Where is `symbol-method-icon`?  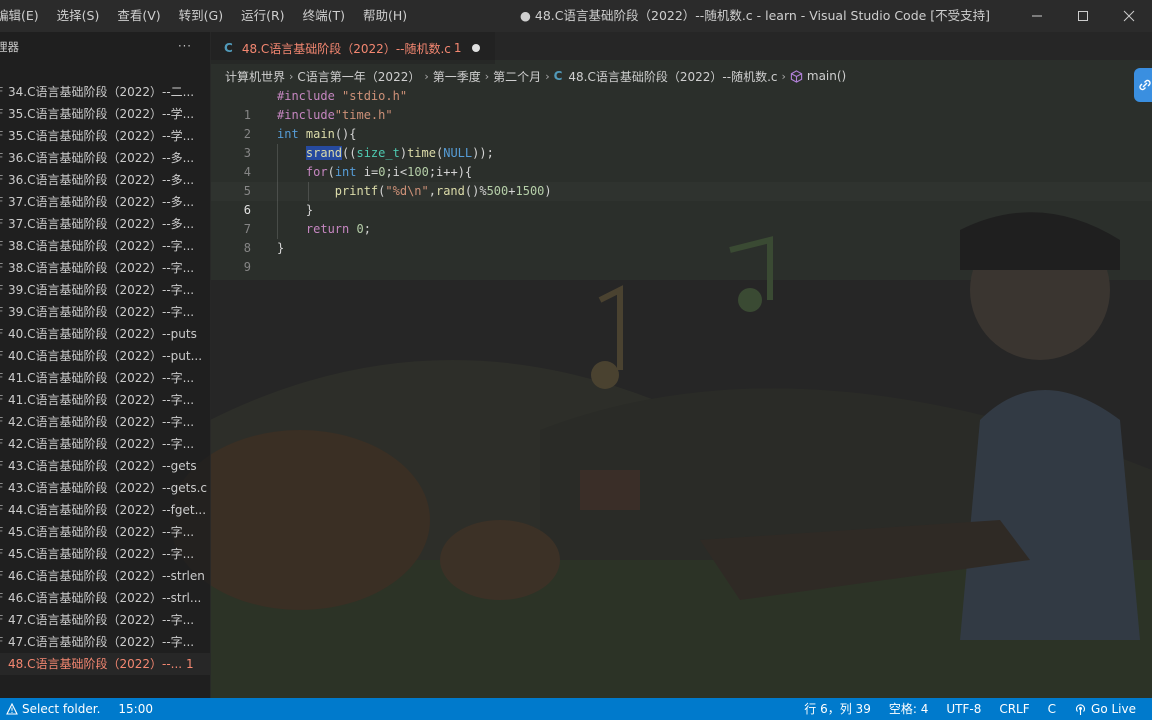 symbol-method-icon is located at coordinates (796, 76).